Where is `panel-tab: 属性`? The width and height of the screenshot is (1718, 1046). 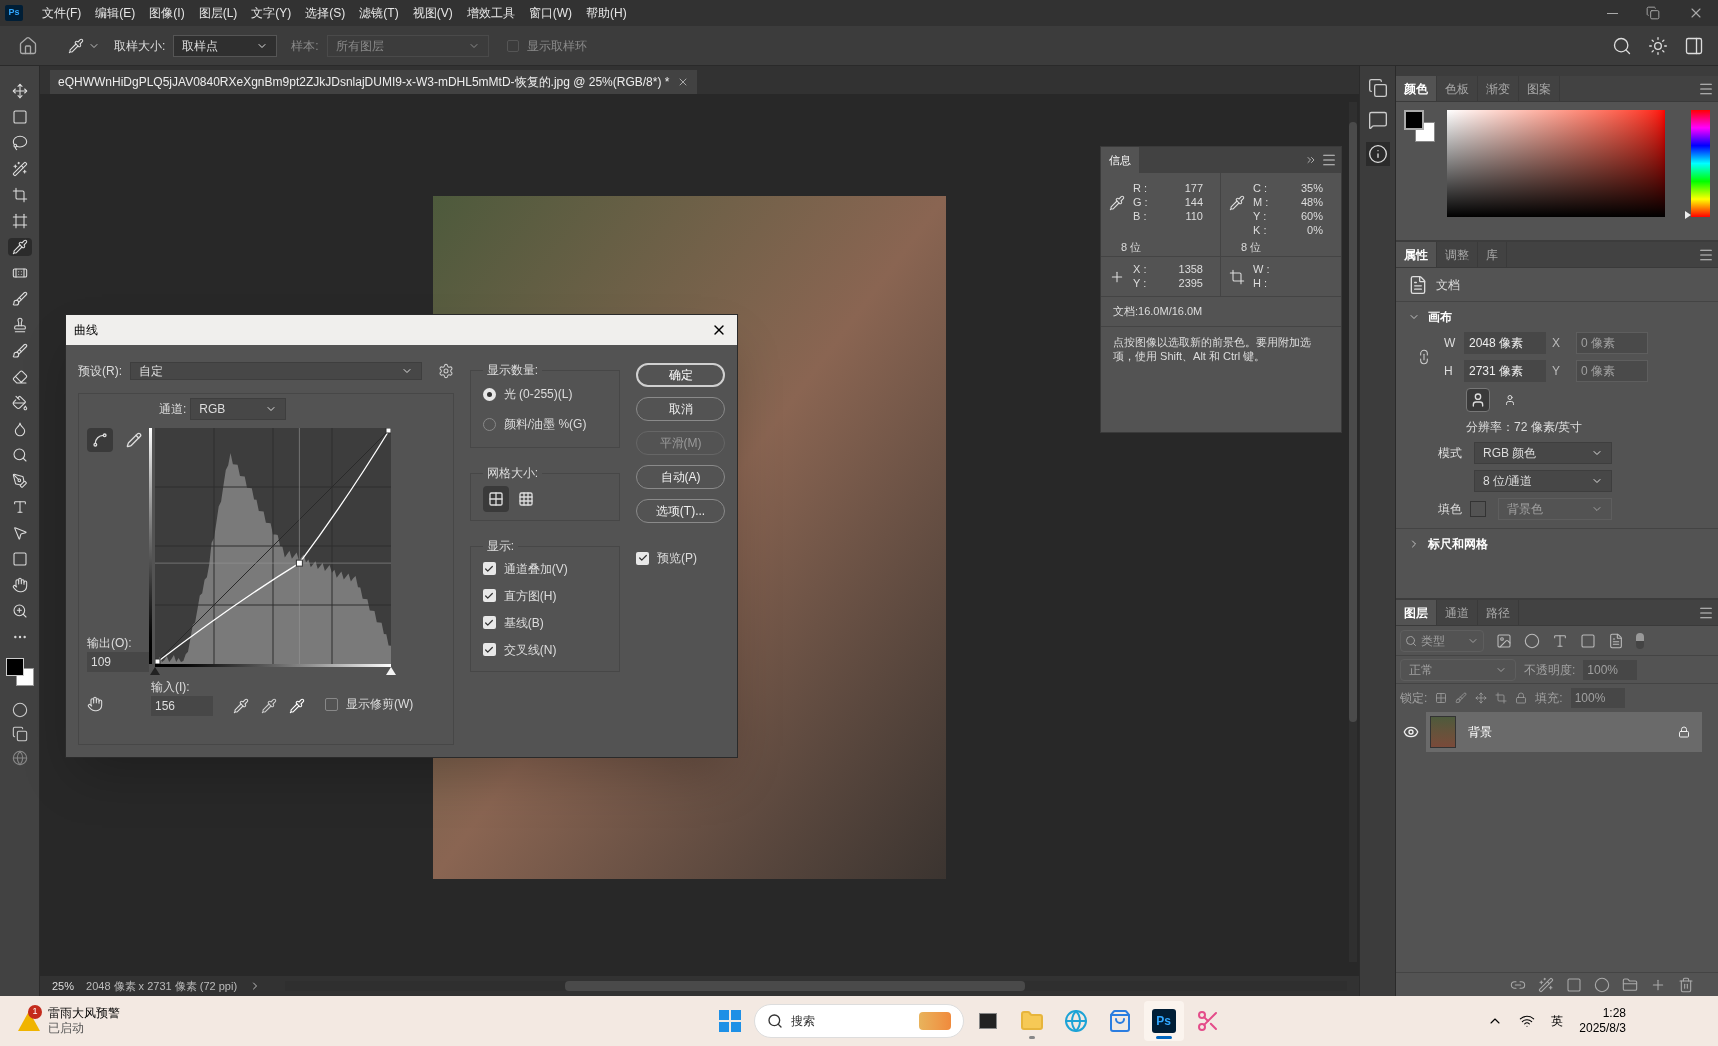
panel-tab: 属性 is located at coordinates (1416, 254).